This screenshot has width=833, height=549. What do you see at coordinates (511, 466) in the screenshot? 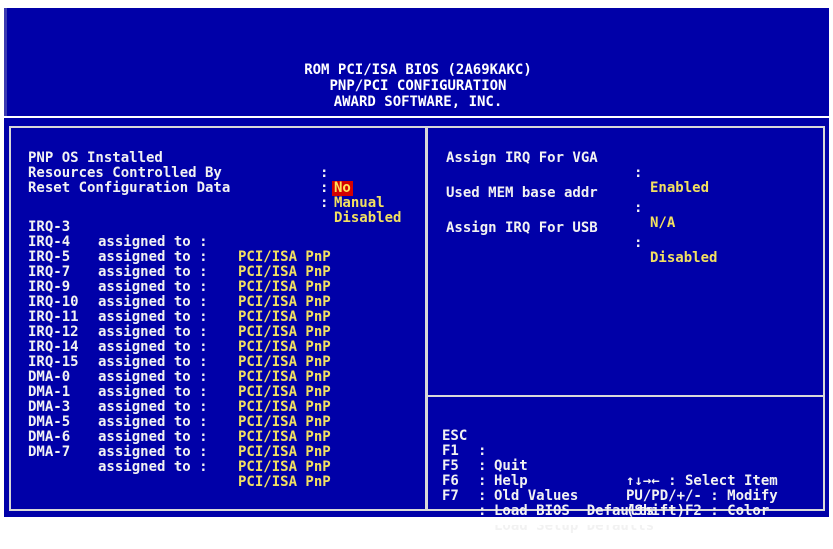
I see `help-action: Quit` at bounding box center [511, 466].